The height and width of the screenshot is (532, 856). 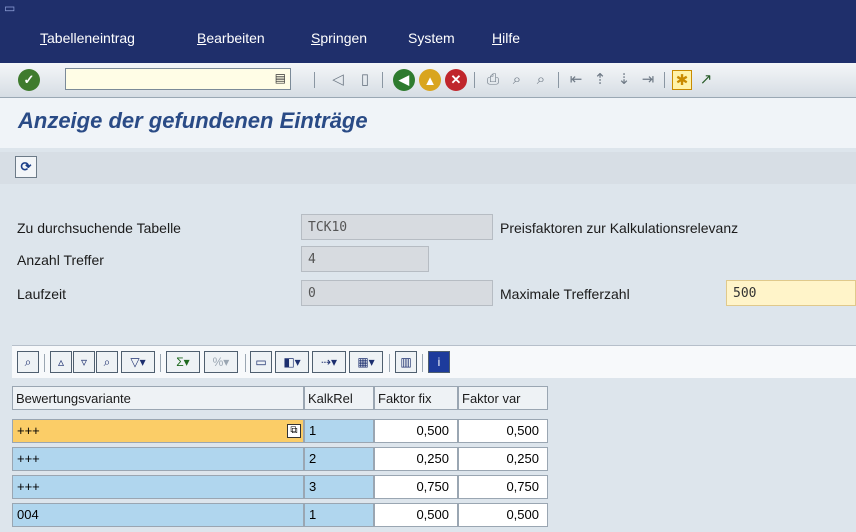 I want to click on back-icon: ◀, so click(x=404, y=80).